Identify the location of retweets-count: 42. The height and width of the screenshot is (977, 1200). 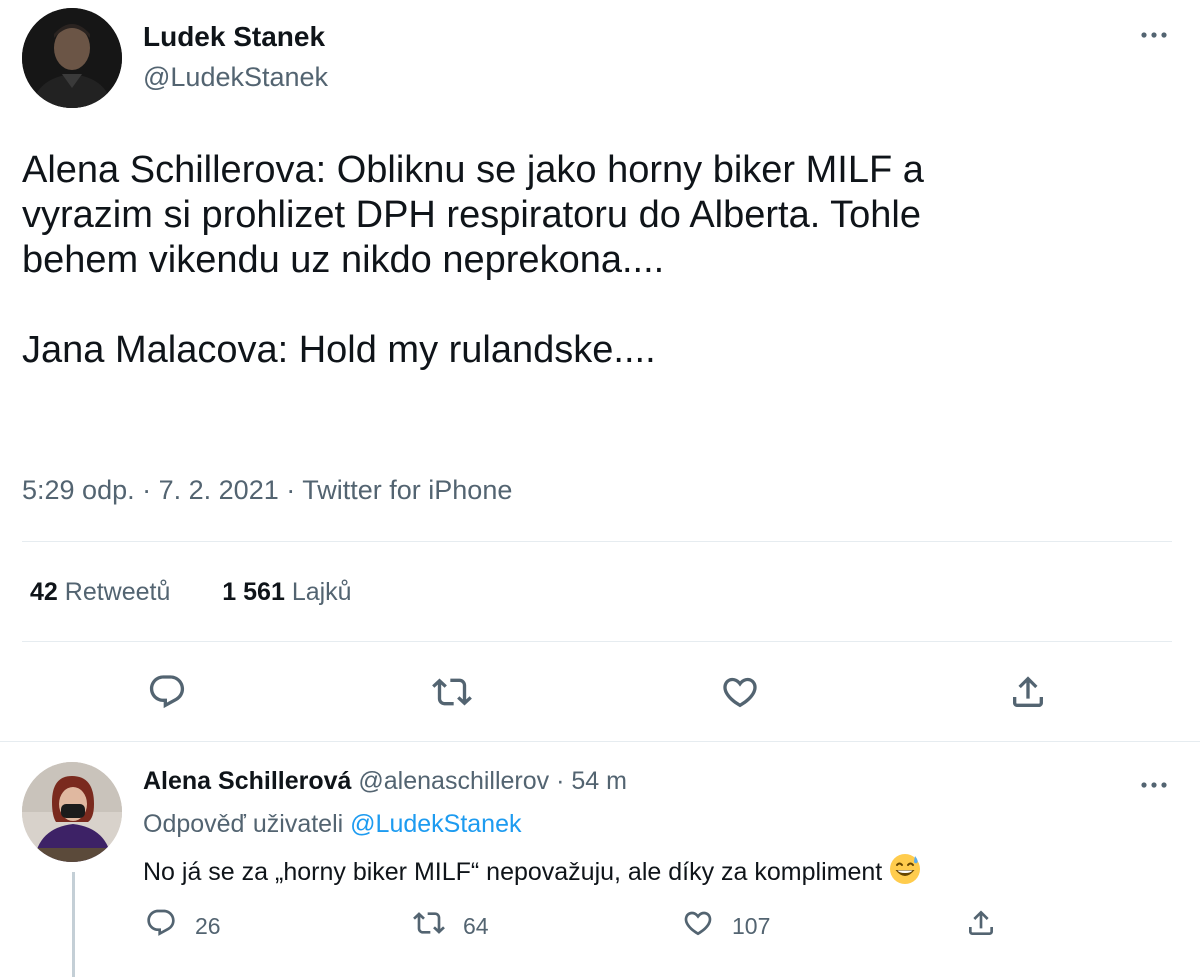
(44, 592).